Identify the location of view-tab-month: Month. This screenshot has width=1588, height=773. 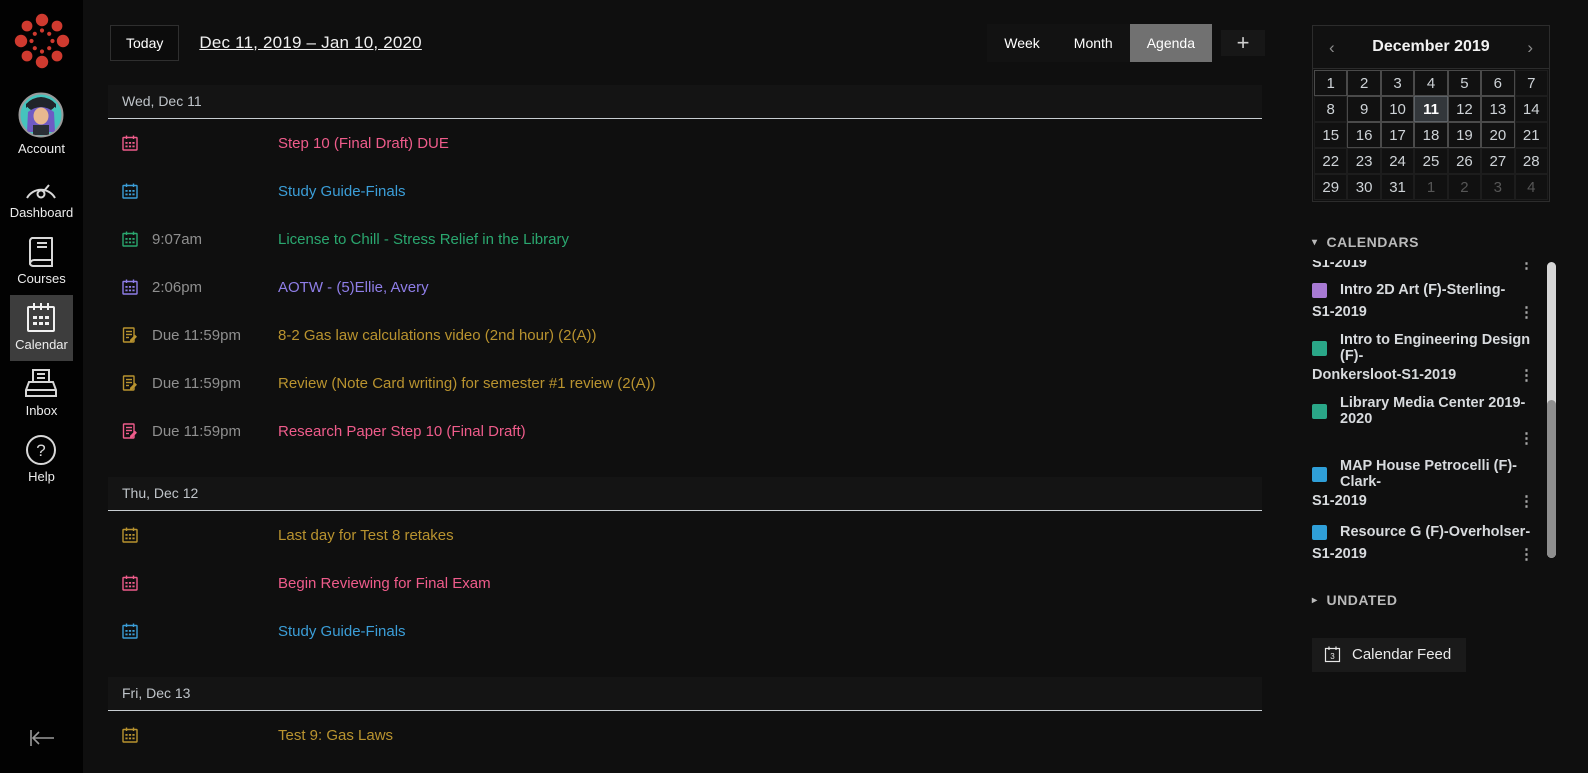
(1093, 42).